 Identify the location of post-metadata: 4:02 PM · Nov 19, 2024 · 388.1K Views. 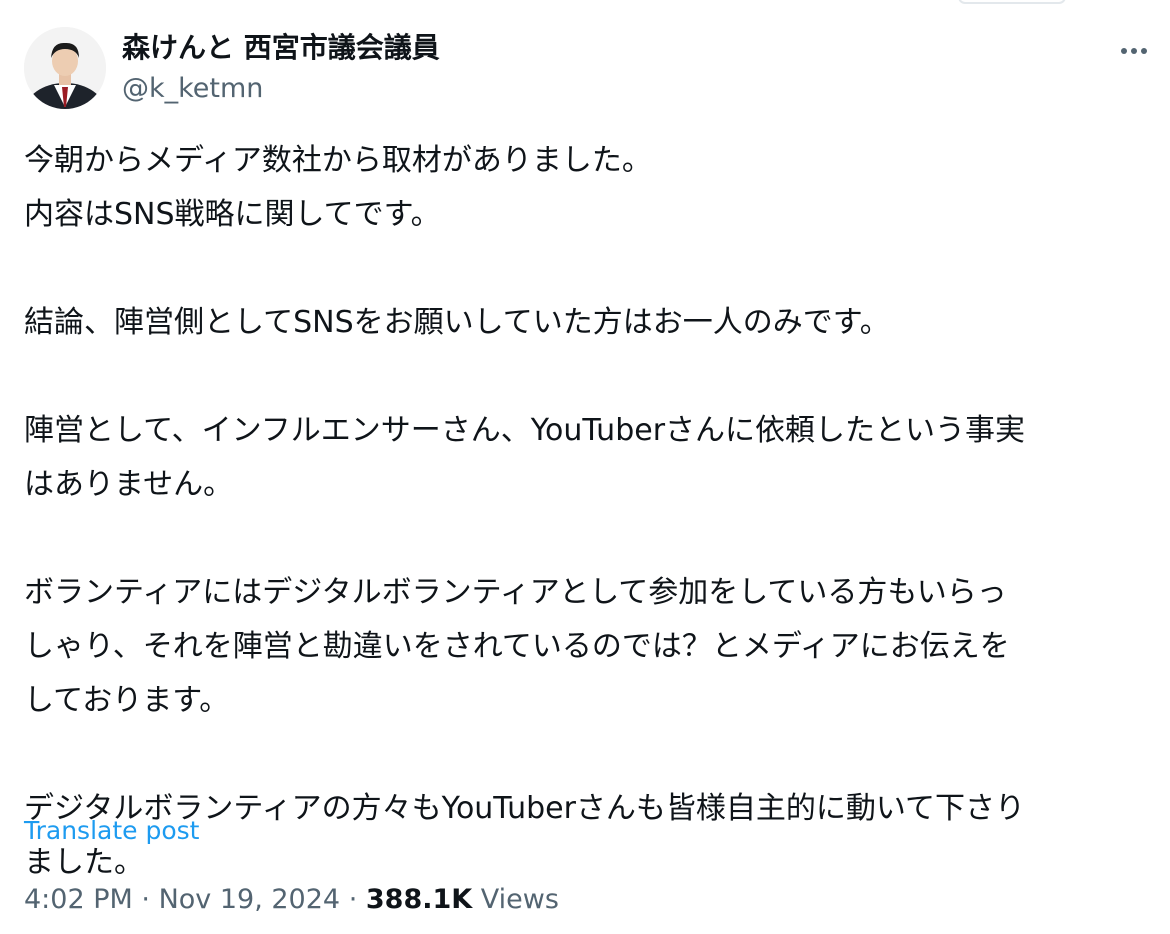
(291, 900).